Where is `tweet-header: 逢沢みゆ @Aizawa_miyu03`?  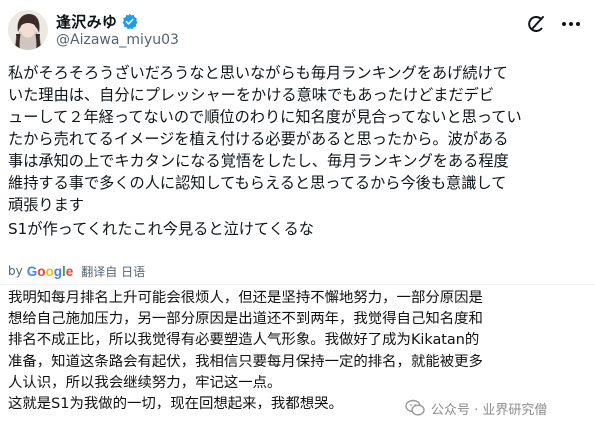 tweet-header: 逢沢みゆ @Aizawa_miyu03 is located at coordinates (297, 29).